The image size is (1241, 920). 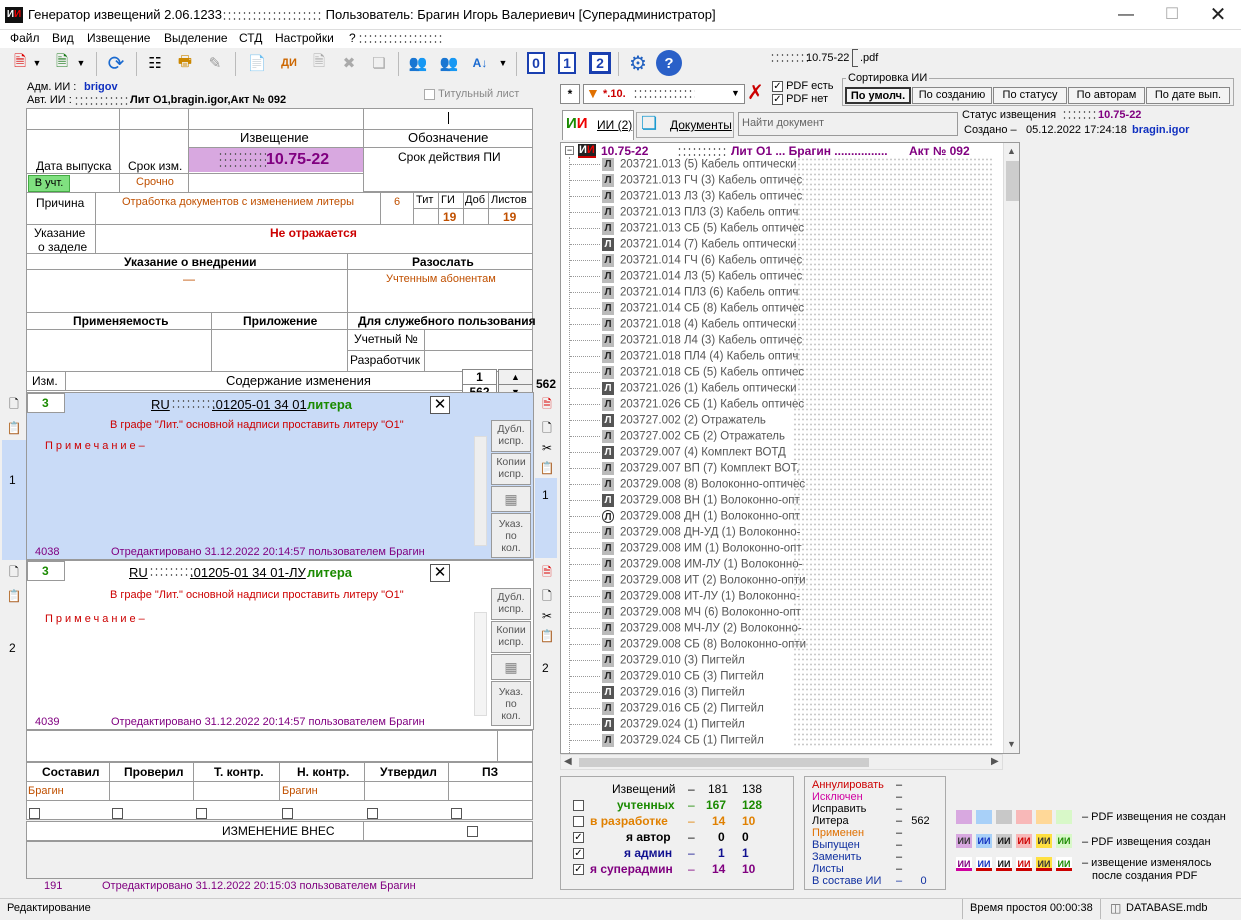 What do you see at coordinates (673, 438) in the screenshot?
I see `tree-item: Л 203727.002 СБ (2) Отражатель` at bounding box center [673, 438].